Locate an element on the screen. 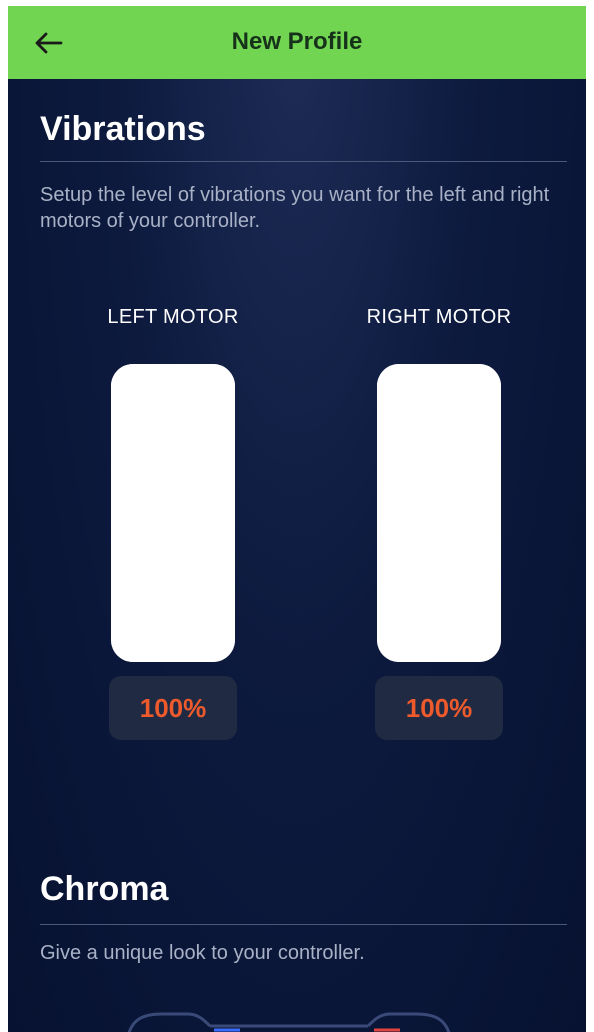 The height and width of the screenshot is (1032, 594). right-motor-slider is located at coordinates (439, 513).